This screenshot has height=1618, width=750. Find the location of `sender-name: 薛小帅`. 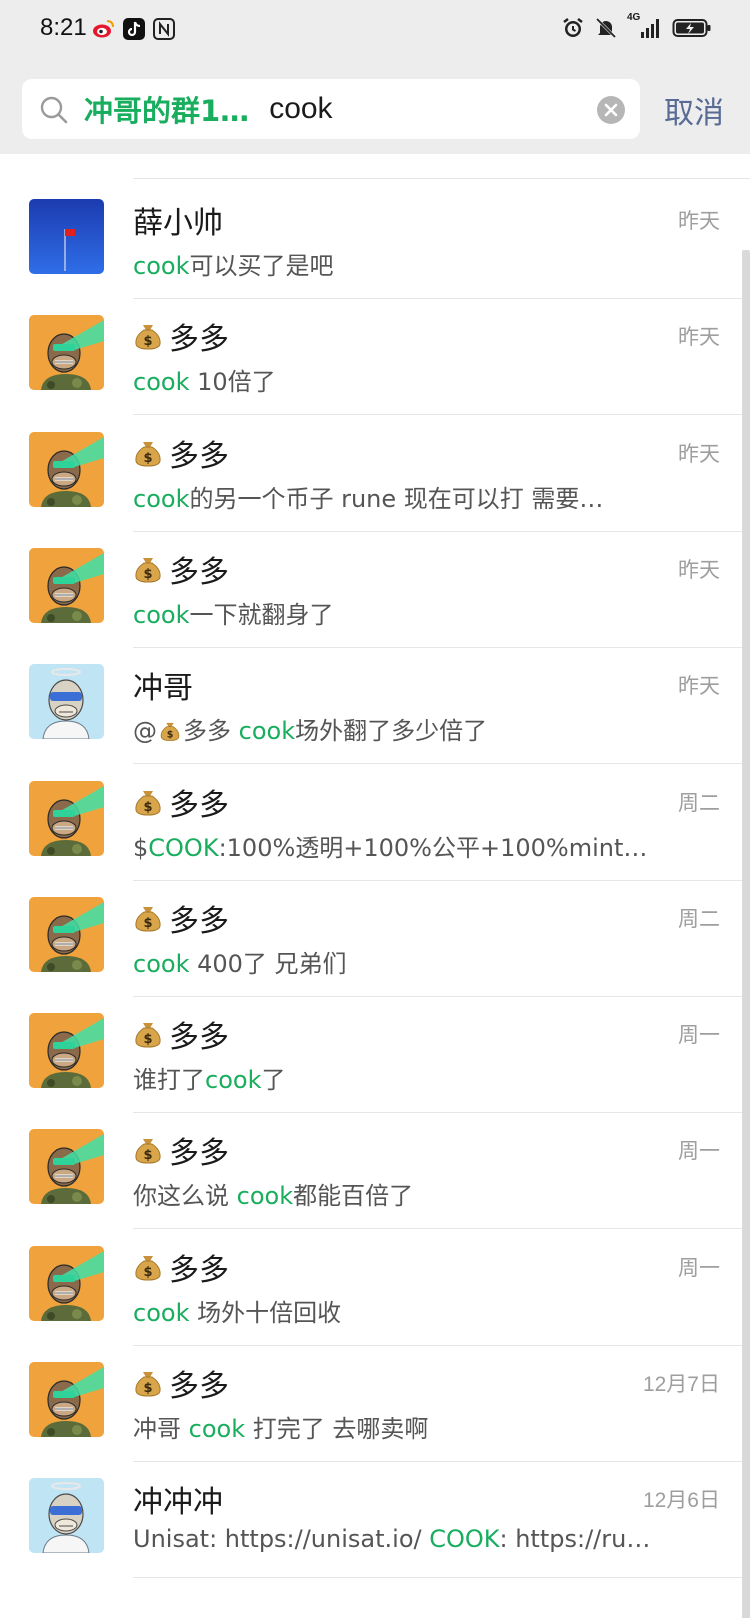

sender-name: 薛小帅 is located at coordinates (178, 220).